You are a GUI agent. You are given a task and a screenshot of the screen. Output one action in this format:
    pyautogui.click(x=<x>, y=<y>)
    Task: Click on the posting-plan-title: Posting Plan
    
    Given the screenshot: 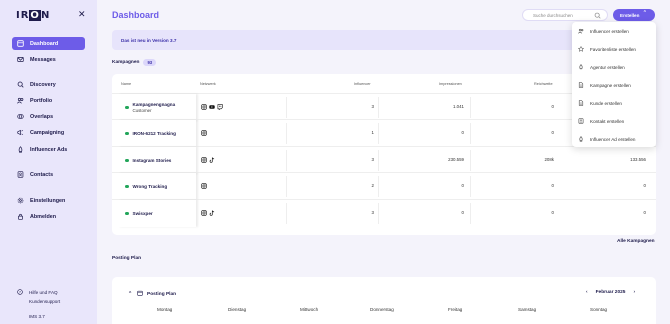 What is the action you would take?
    pyautogui.click(x=162, y=294)
    